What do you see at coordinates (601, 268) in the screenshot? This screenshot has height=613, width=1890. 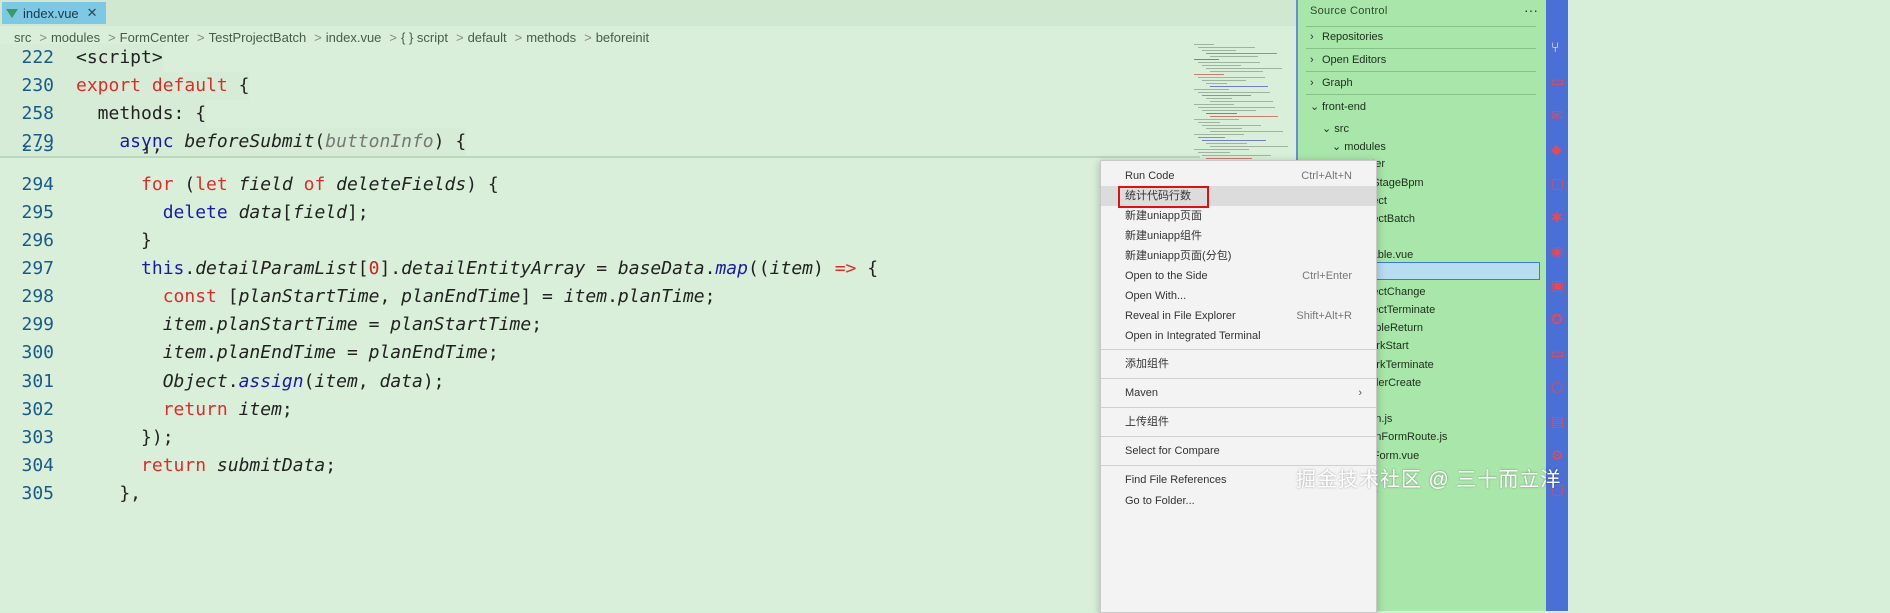 I see `code-token: =` at bounding box center [601, 268].